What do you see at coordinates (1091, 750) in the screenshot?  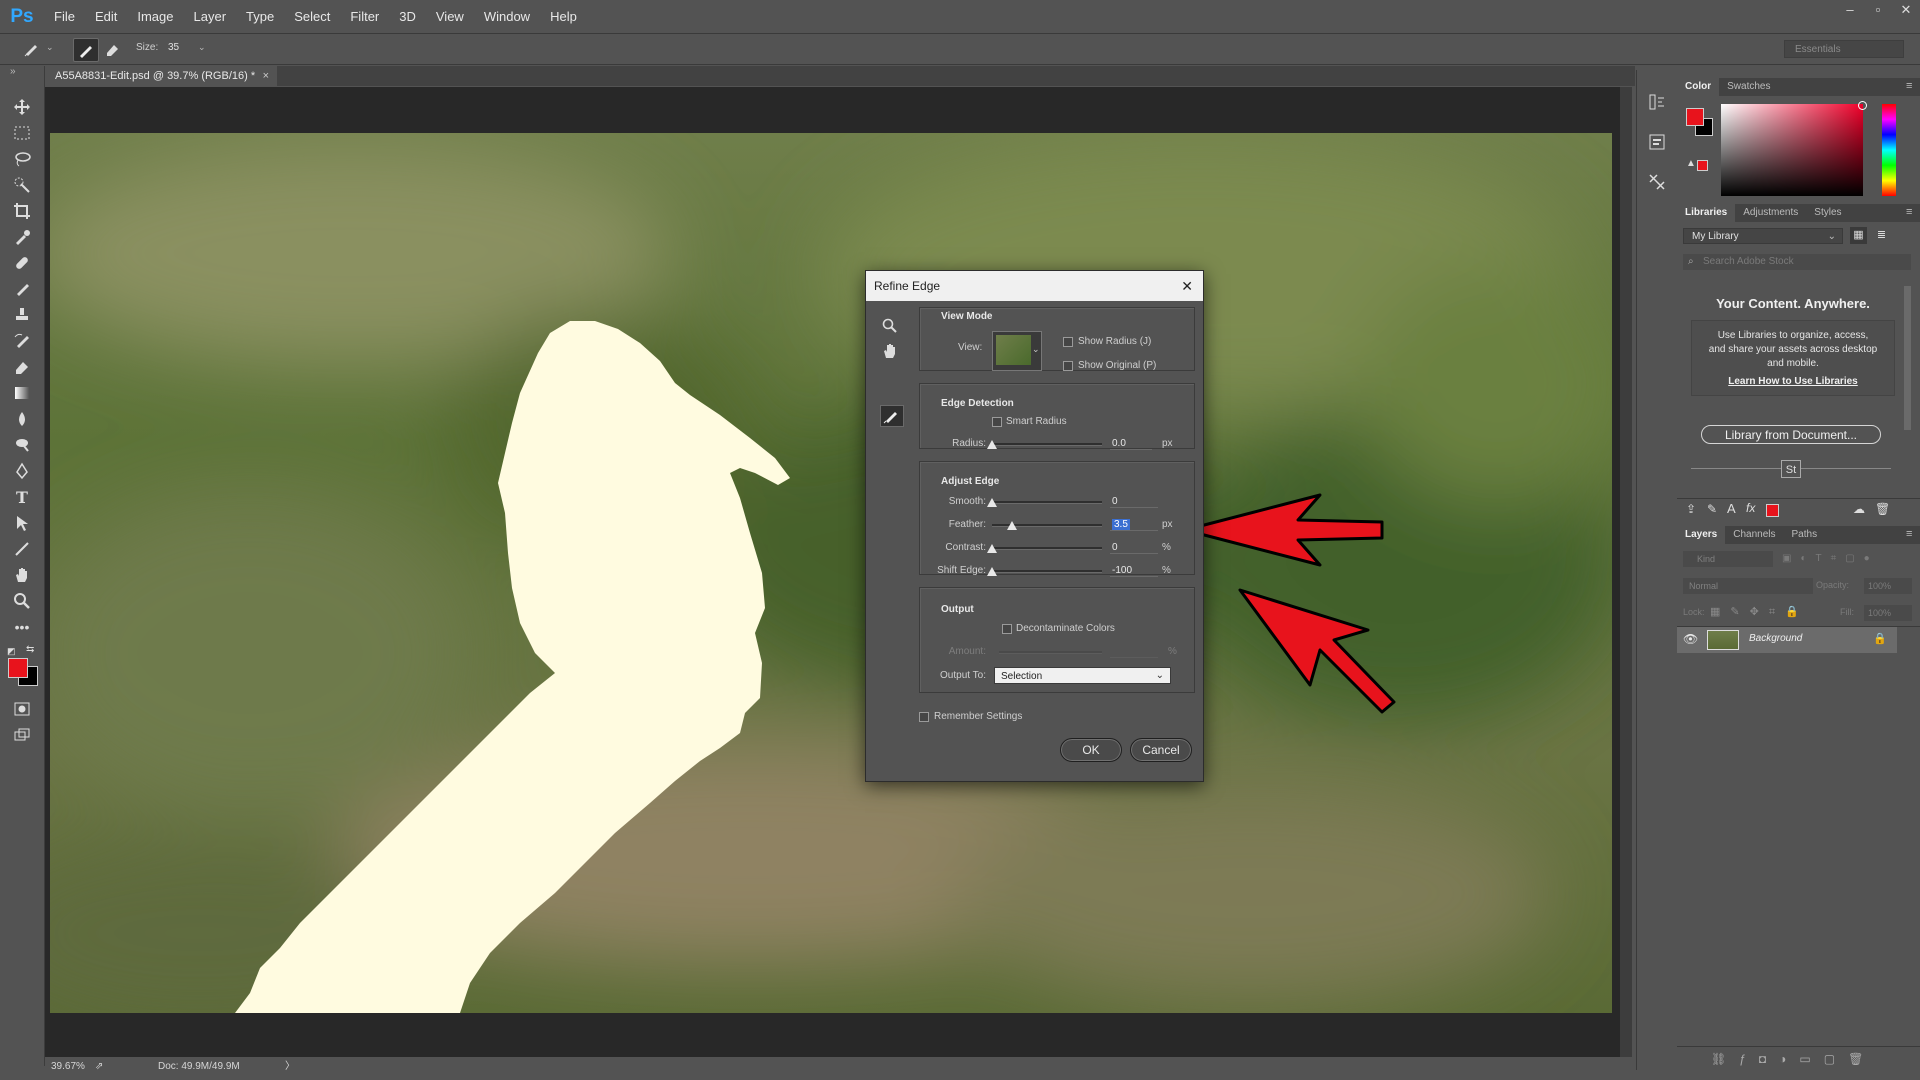 I see `ok-button: OK` at bounding box center [1091, 750].